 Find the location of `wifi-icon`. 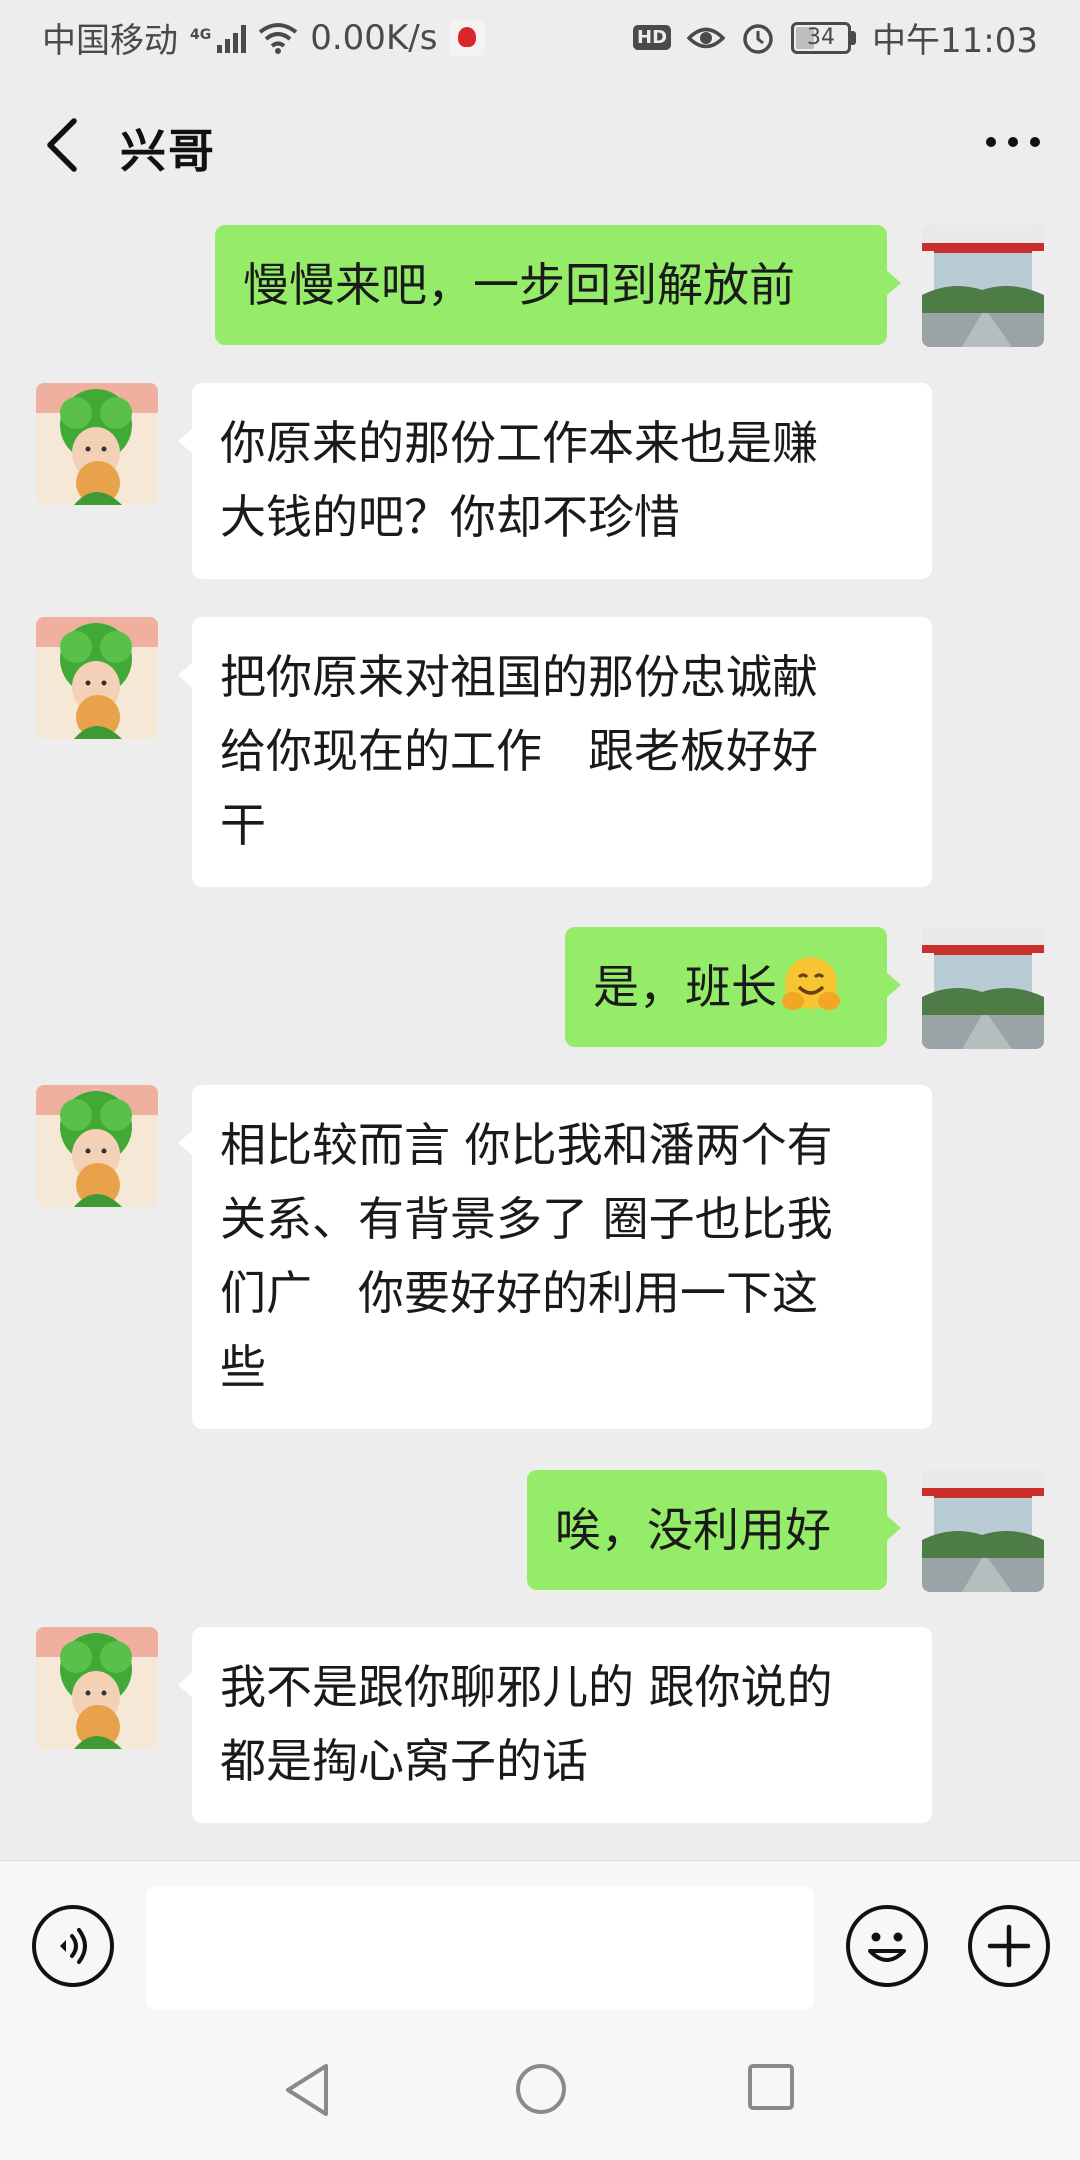

wifi-icon is located at coordinates (278, 38).